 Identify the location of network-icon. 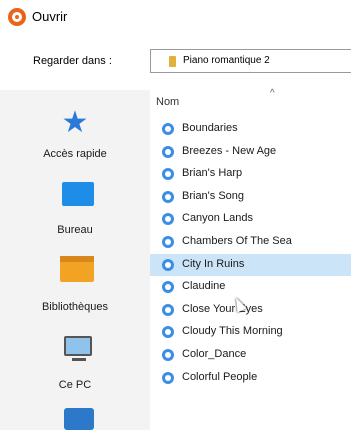
(79, 419).